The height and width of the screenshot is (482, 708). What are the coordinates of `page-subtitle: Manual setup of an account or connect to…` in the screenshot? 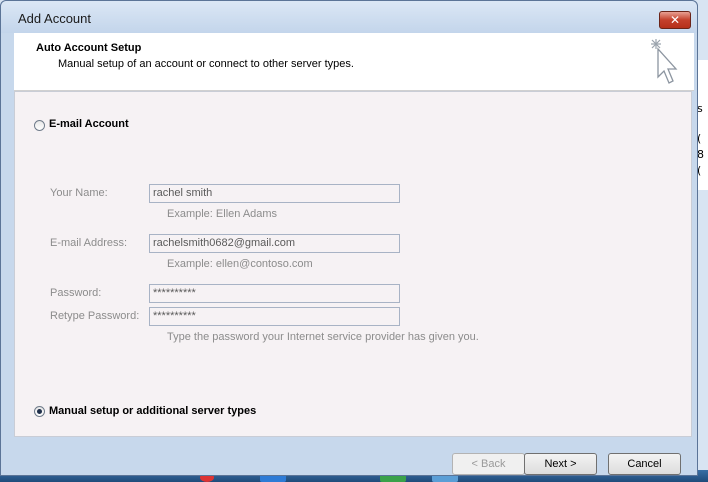 It's located at (206, 64).